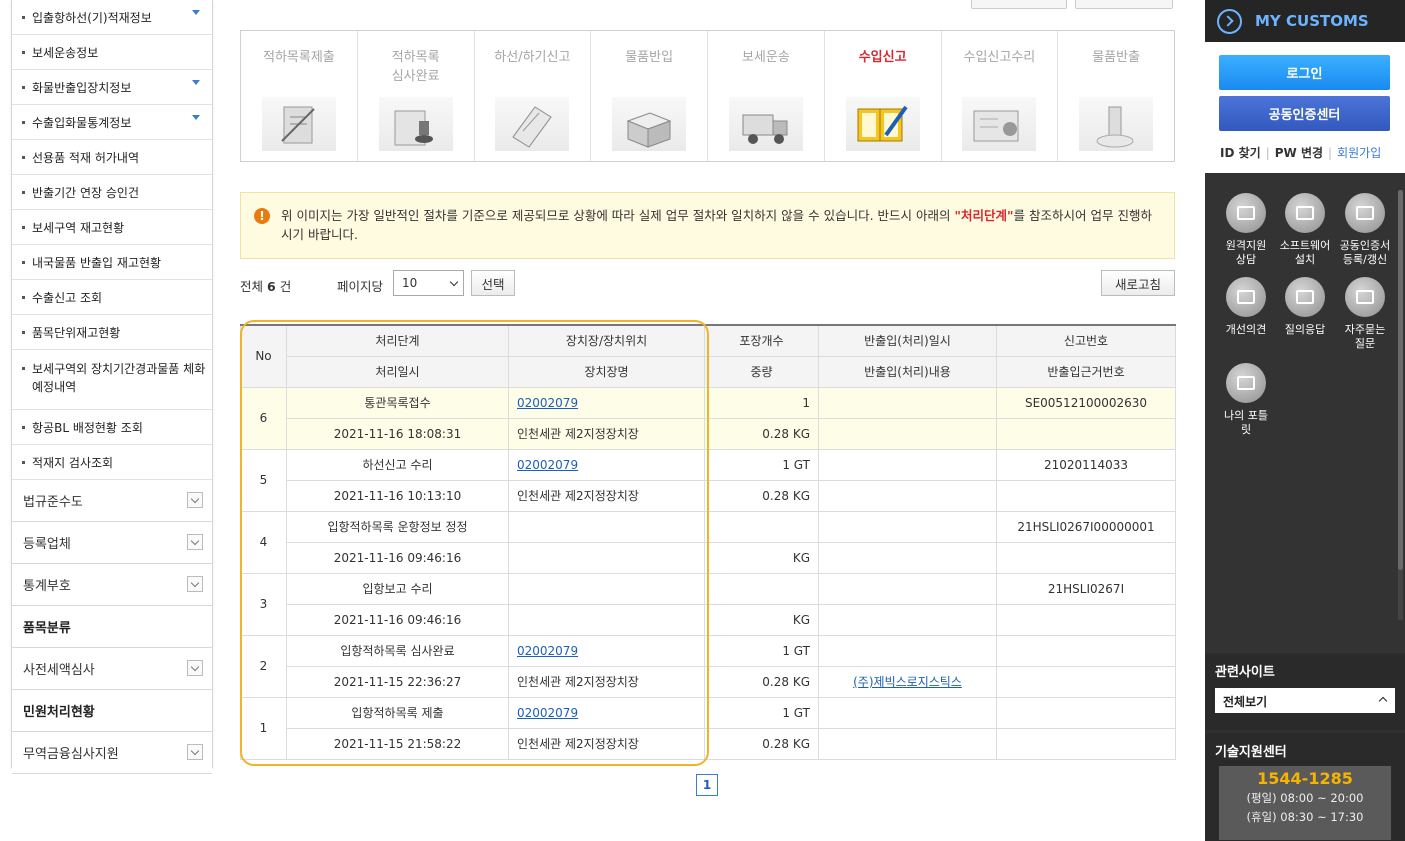  Describe the element at coordinates (707, 785) in the screenshot. I see `page-button: 1` at that location.